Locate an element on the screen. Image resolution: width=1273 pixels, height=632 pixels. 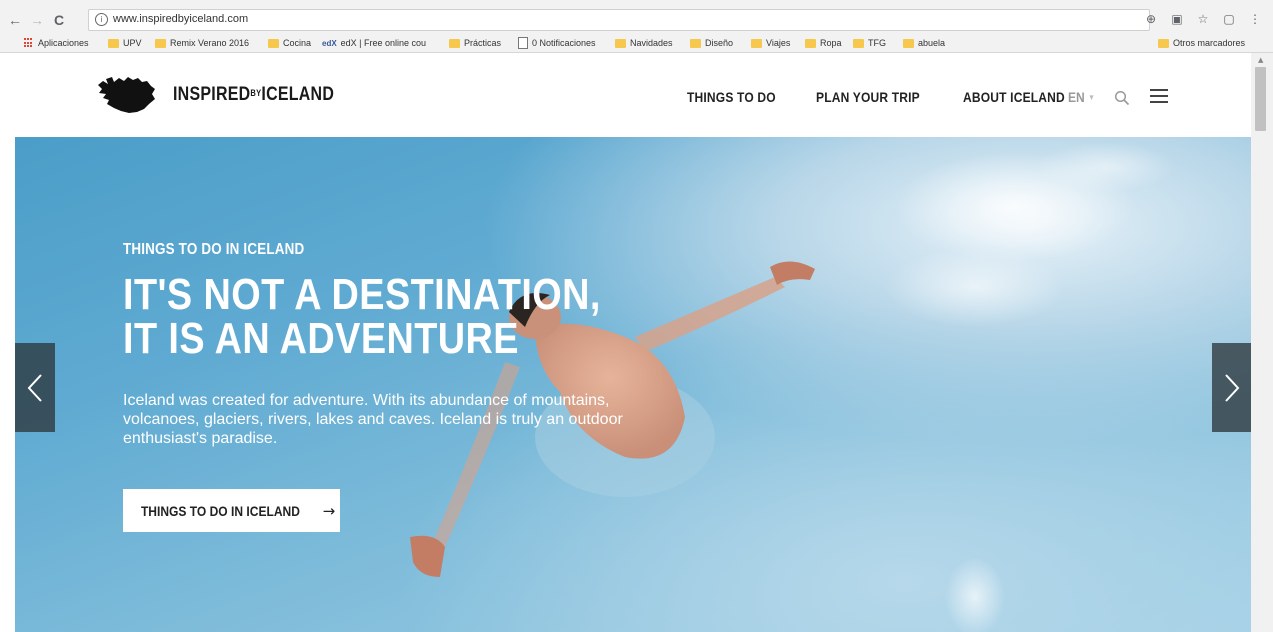
language-selector: EN ▼ is located at coordinates (1081, 97).